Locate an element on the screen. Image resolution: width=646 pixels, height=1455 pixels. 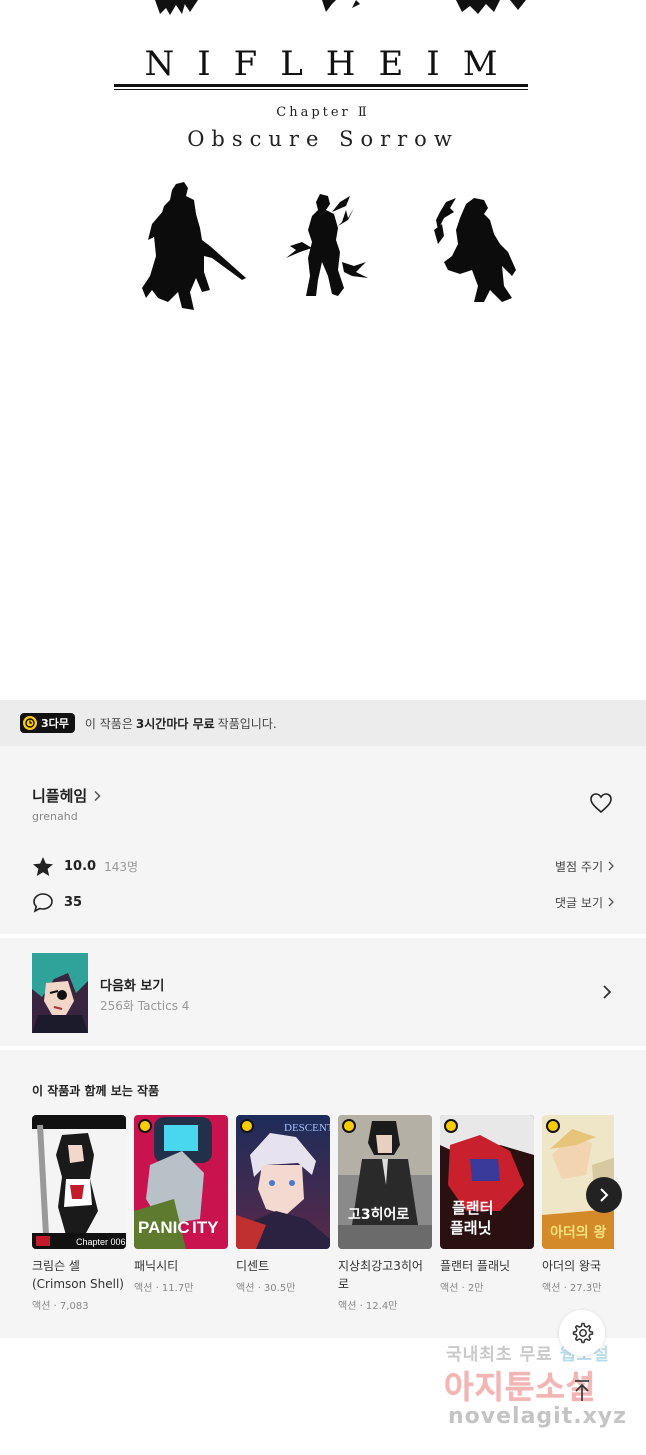
recommendation-card: 고3히어로 지상최강고3히어로 액션 · 12.4만 is located at coordinates (385, 1213).